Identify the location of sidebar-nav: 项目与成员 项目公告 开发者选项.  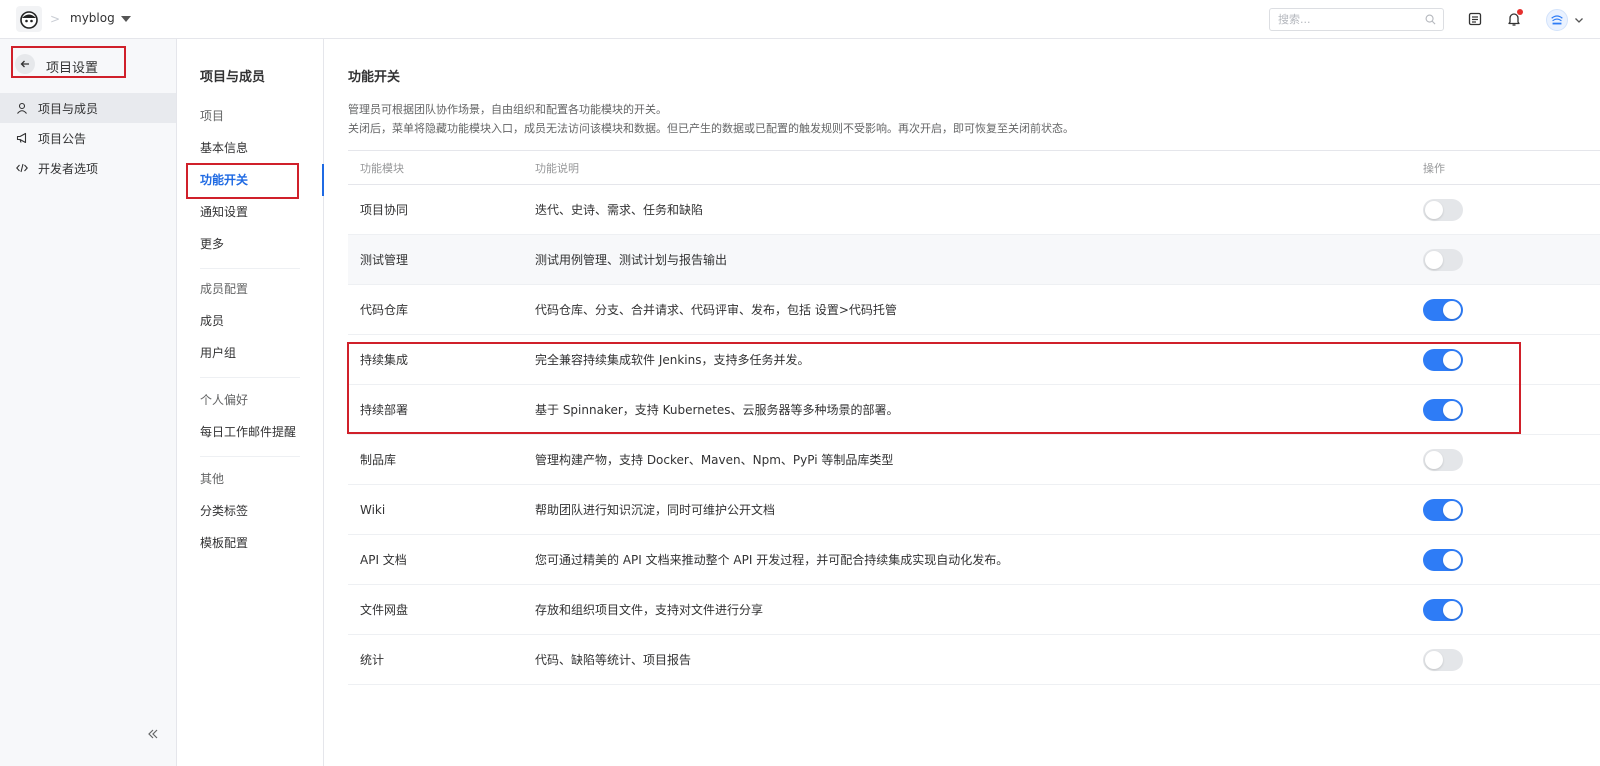
(88, 138).